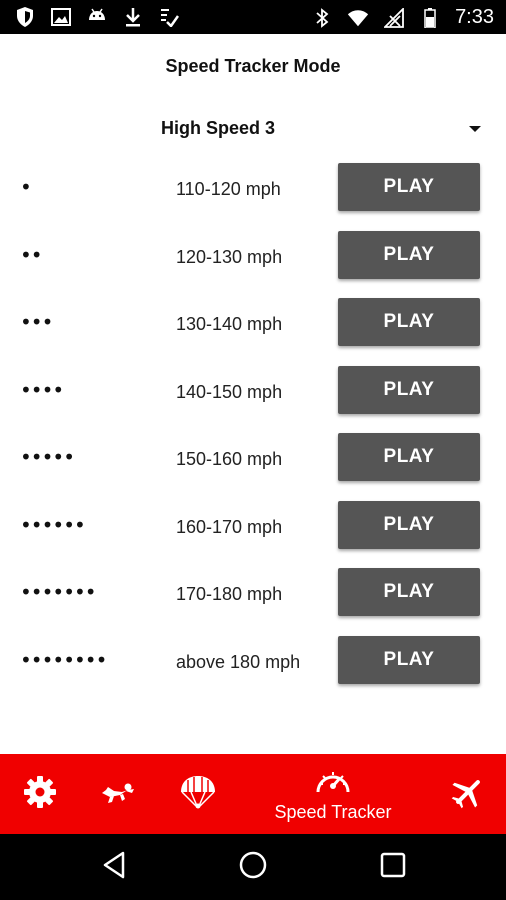 The height and width of the screenshot is (900, 506). Describe the element at coordinates (333, 811) in the screenshot. I see `tab-label: Speed Tracker` at that location.